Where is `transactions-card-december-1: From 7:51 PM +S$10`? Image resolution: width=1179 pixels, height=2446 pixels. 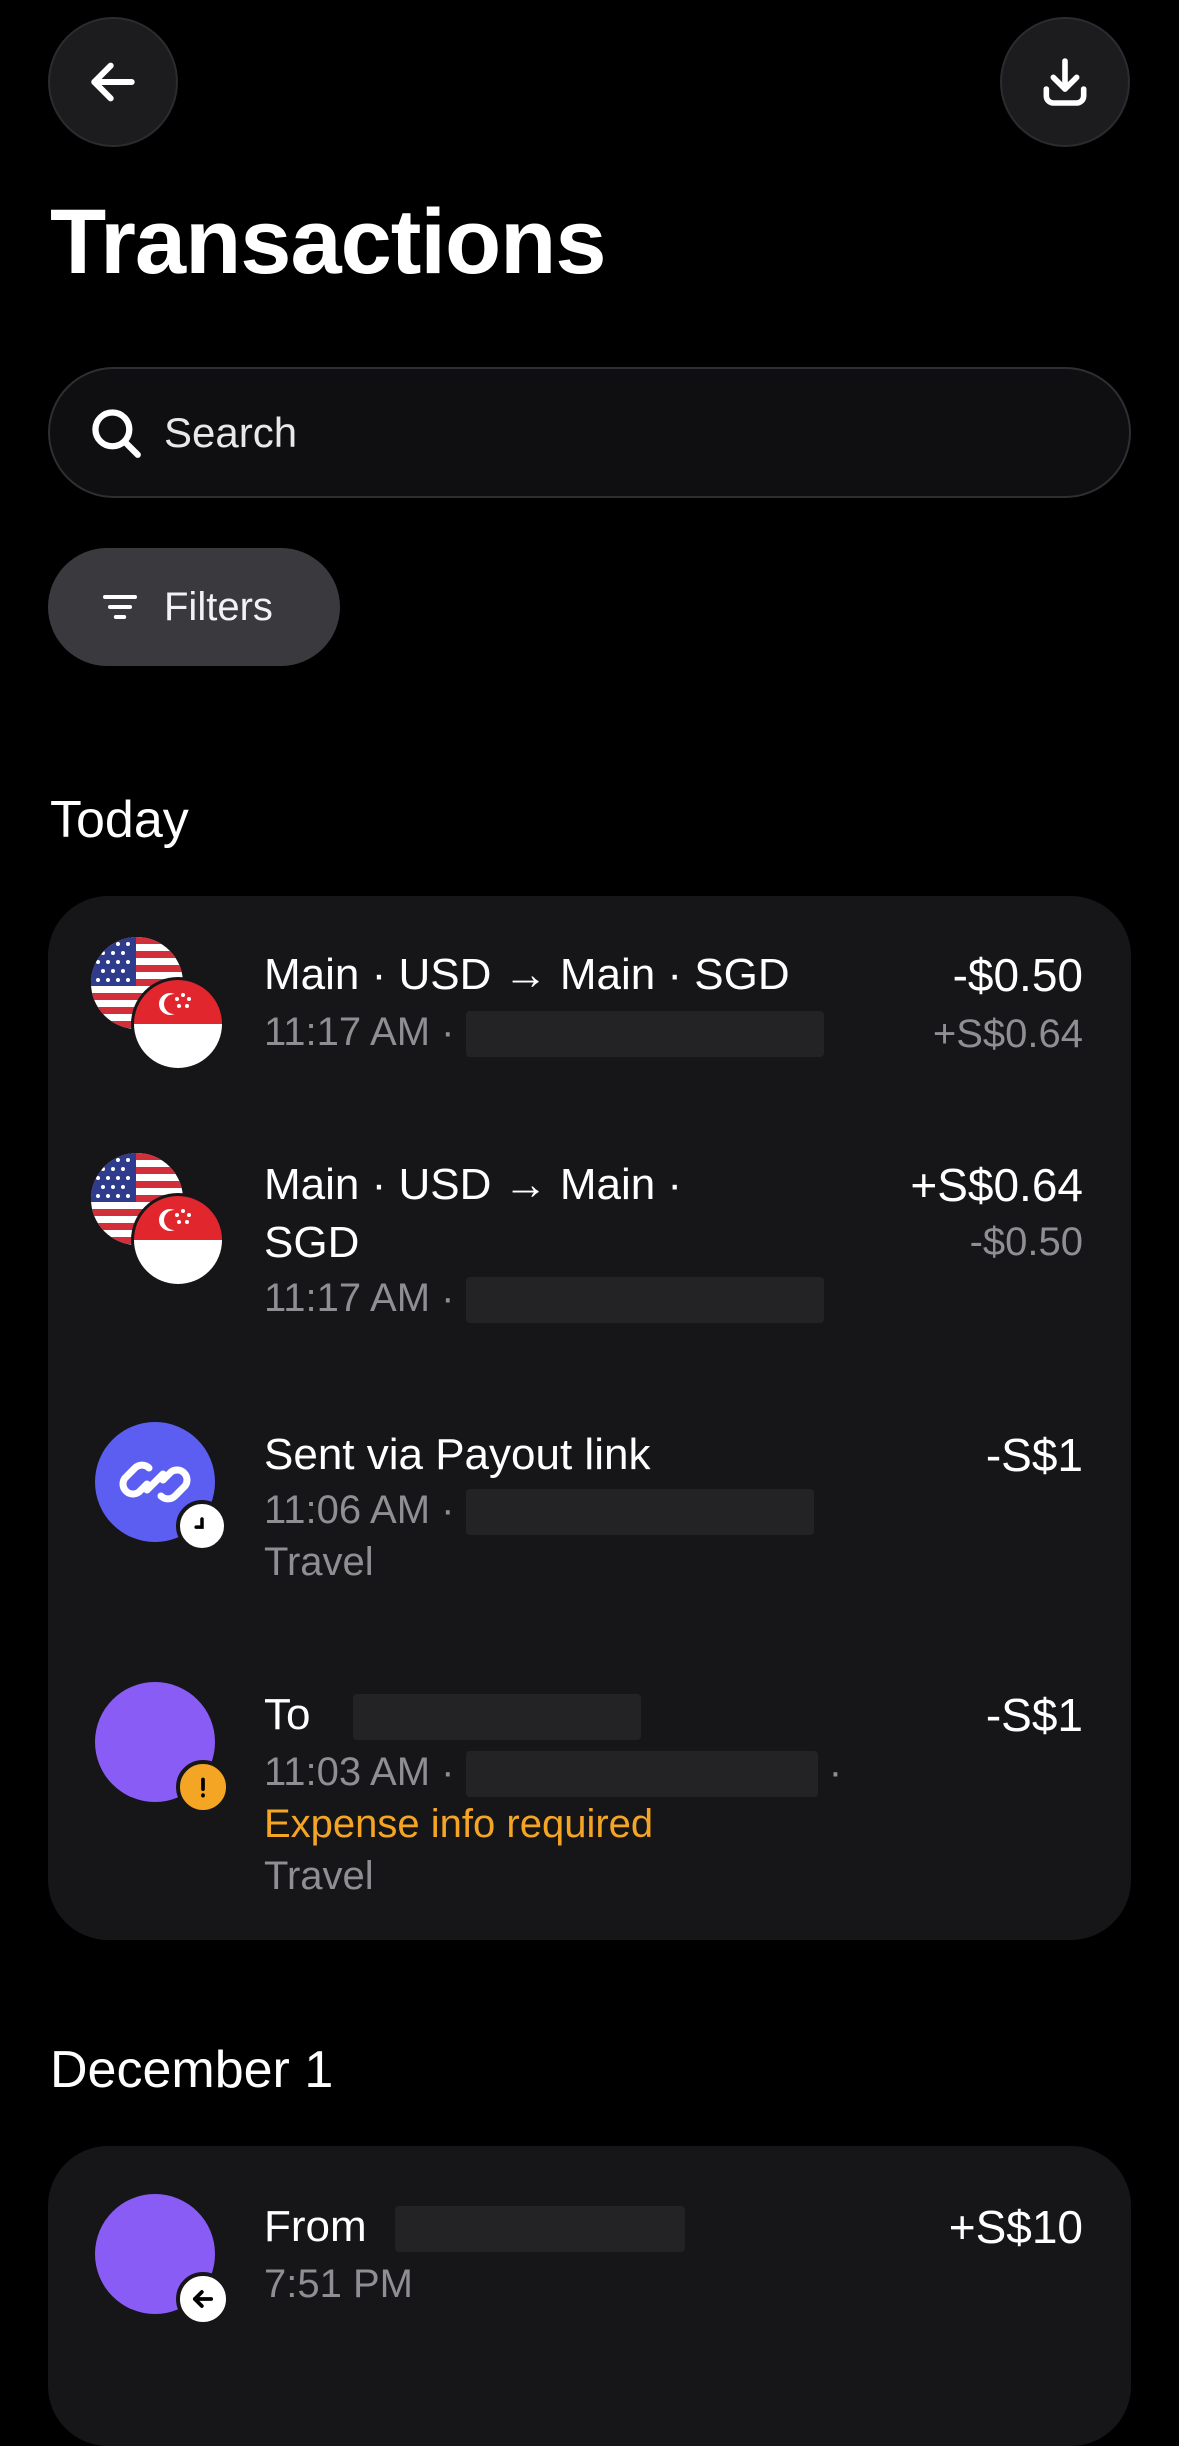
transactions-card-december-1: From 7:51 PM +S$10 is located at coordinates (589, 2296).